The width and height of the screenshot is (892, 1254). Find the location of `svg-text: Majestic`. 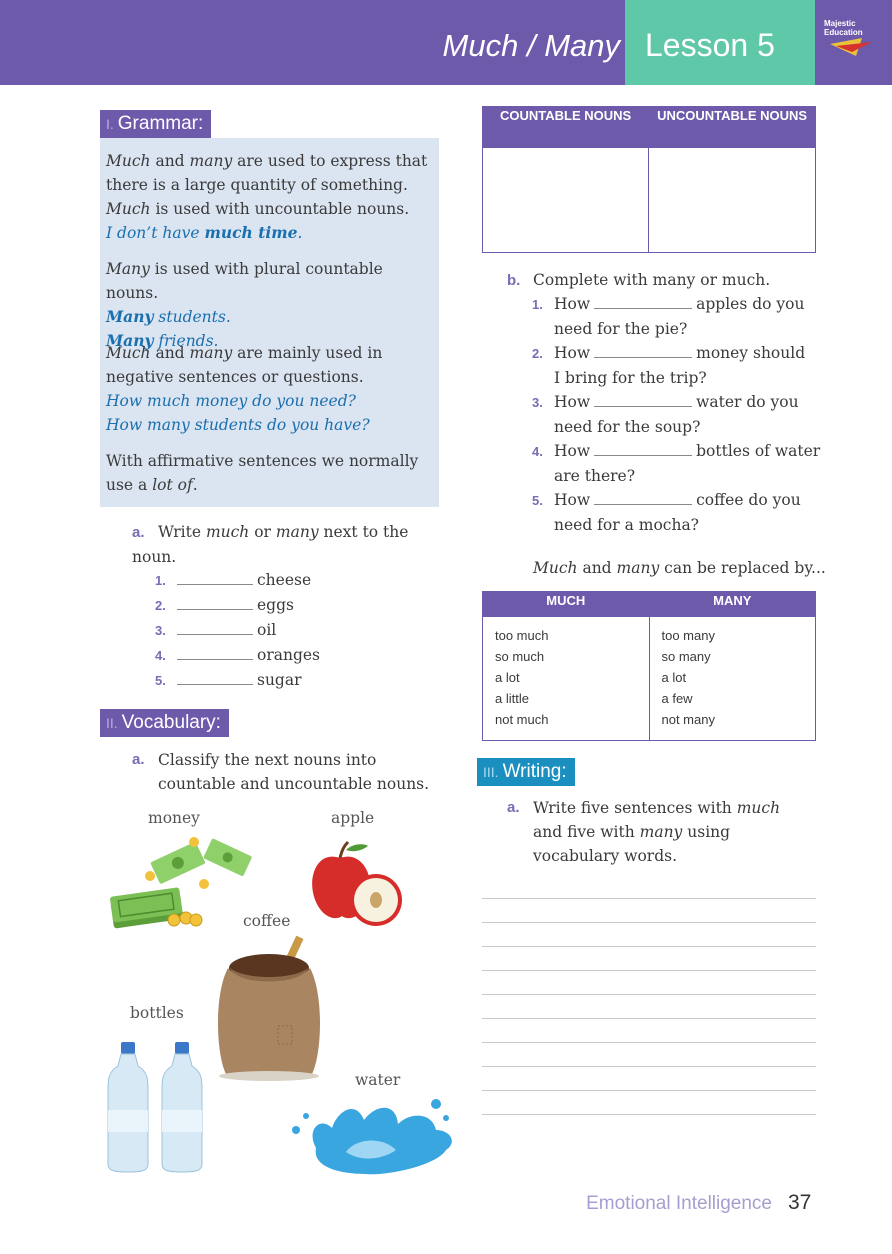

svg-text: Majestic is located at coordinates (840, 23).